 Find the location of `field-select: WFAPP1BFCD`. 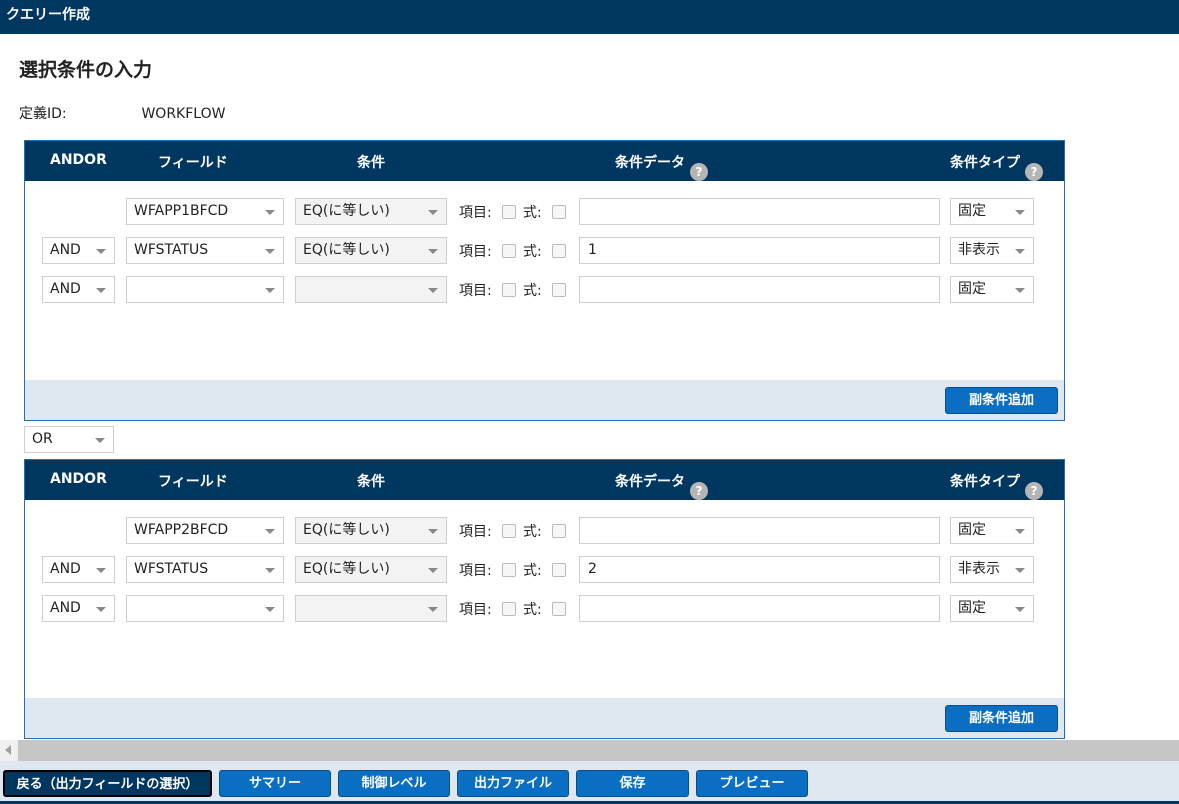

field-select: WFAPP1BFCD is located at coordinates (205, 211).